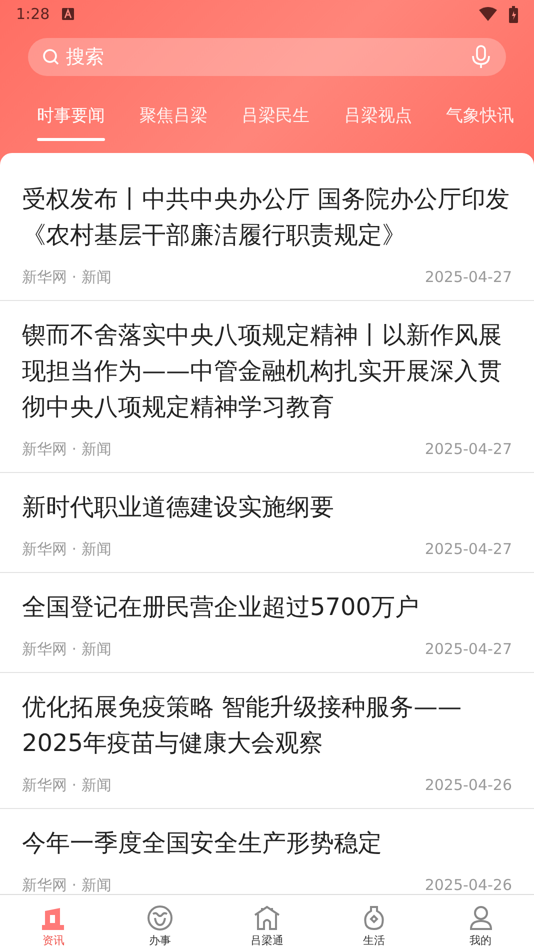  I want to click on notification-icon, so click(68, 14).